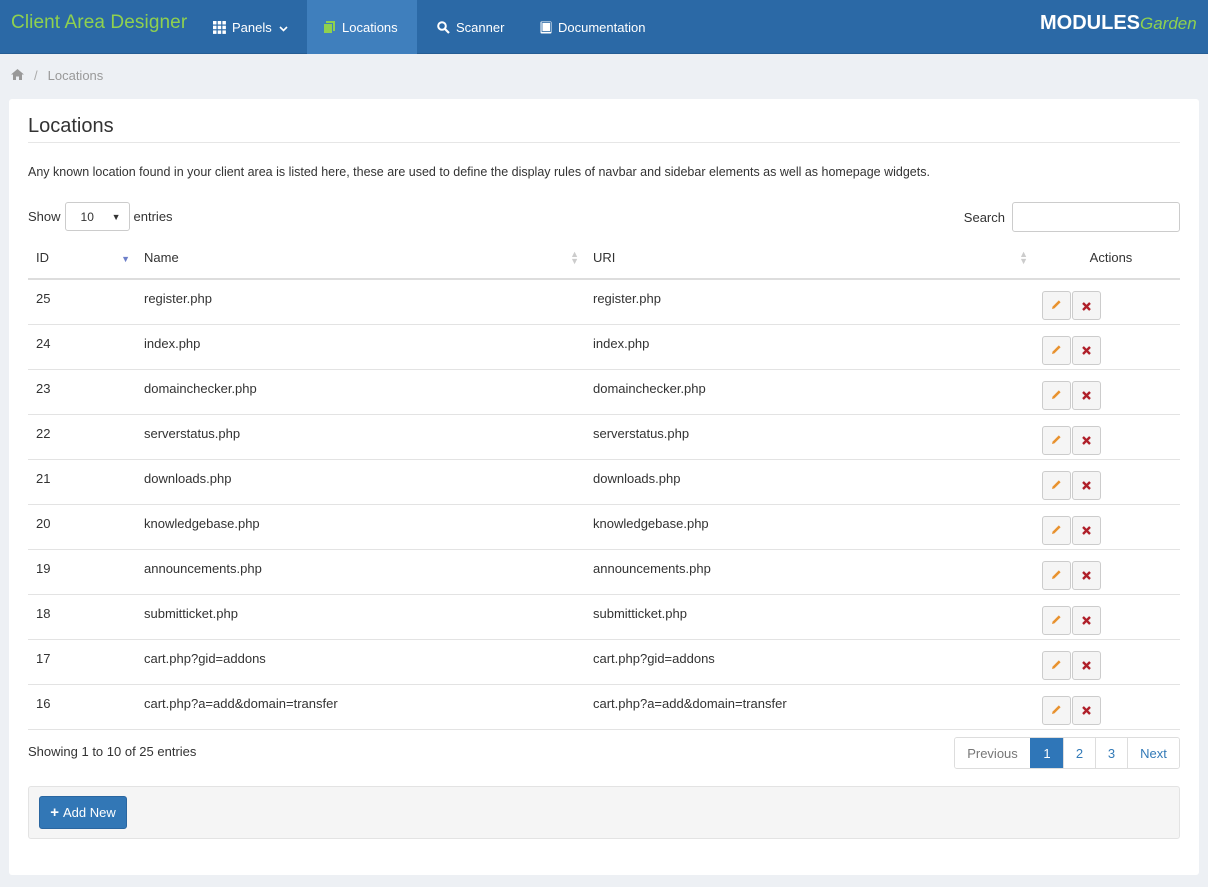 Image resolution: width=1208 pixels, height=887 pixels. What do you see at coordinates (82, 258) in the screenshot?
I see `column-header-id: ID ▼` at bounding box center [82, 258].